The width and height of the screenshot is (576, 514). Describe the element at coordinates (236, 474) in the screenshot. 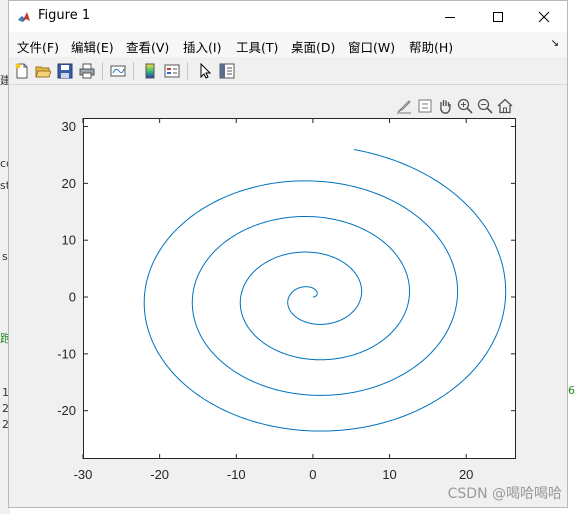

I see `x-tick-label: -10` at that location.